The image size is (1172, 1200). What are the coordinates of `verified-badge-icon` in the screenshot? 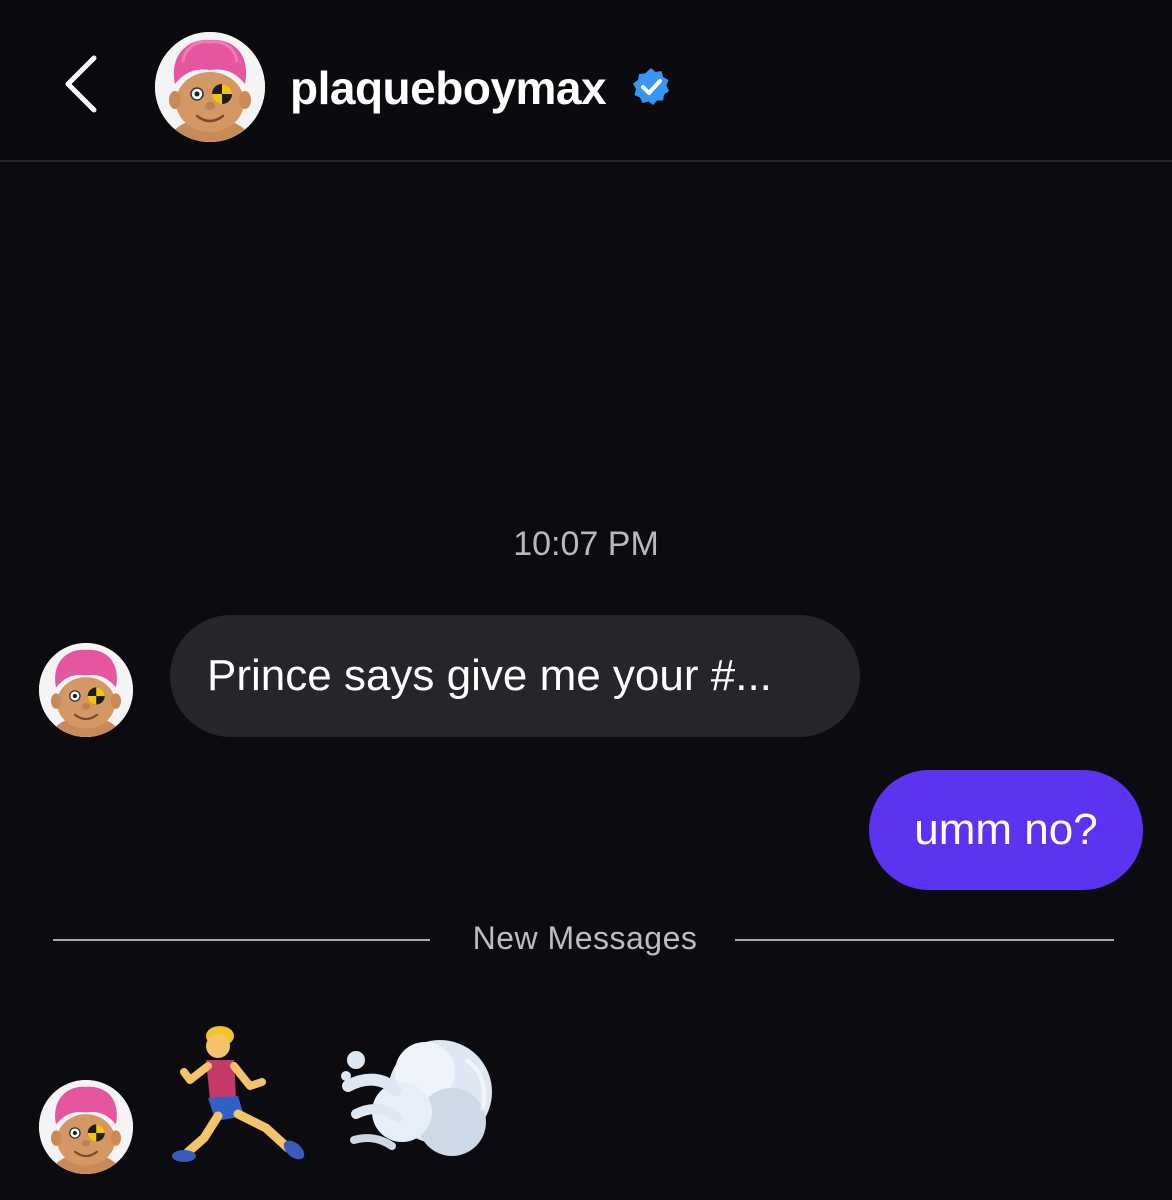 It's located at (651, 86).